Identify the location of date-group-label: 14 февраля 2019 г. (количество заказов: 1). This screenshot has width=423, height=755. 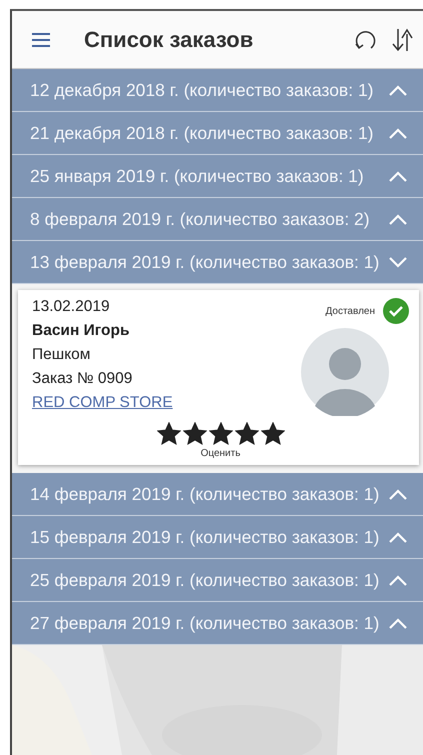
(205, 494).